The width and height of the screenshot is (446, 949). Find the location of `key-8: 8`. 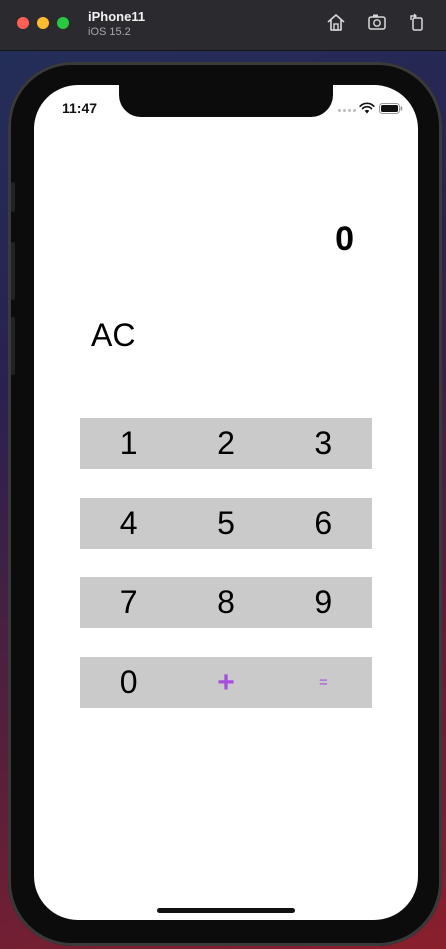

key-8: 8 is located at coordinates (225, 602).